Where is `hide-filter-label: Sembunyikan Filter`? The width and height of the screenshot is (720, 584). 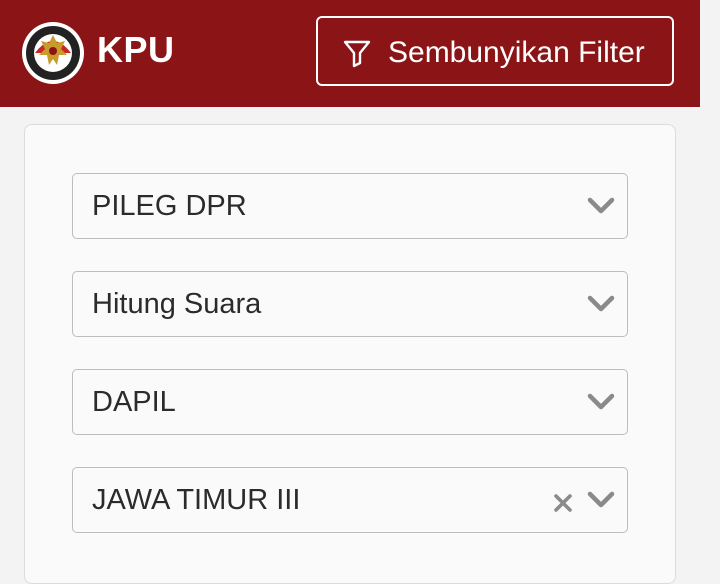 hide-filter-label: Sembunyikan Filter is located at coordinates (516, 52).